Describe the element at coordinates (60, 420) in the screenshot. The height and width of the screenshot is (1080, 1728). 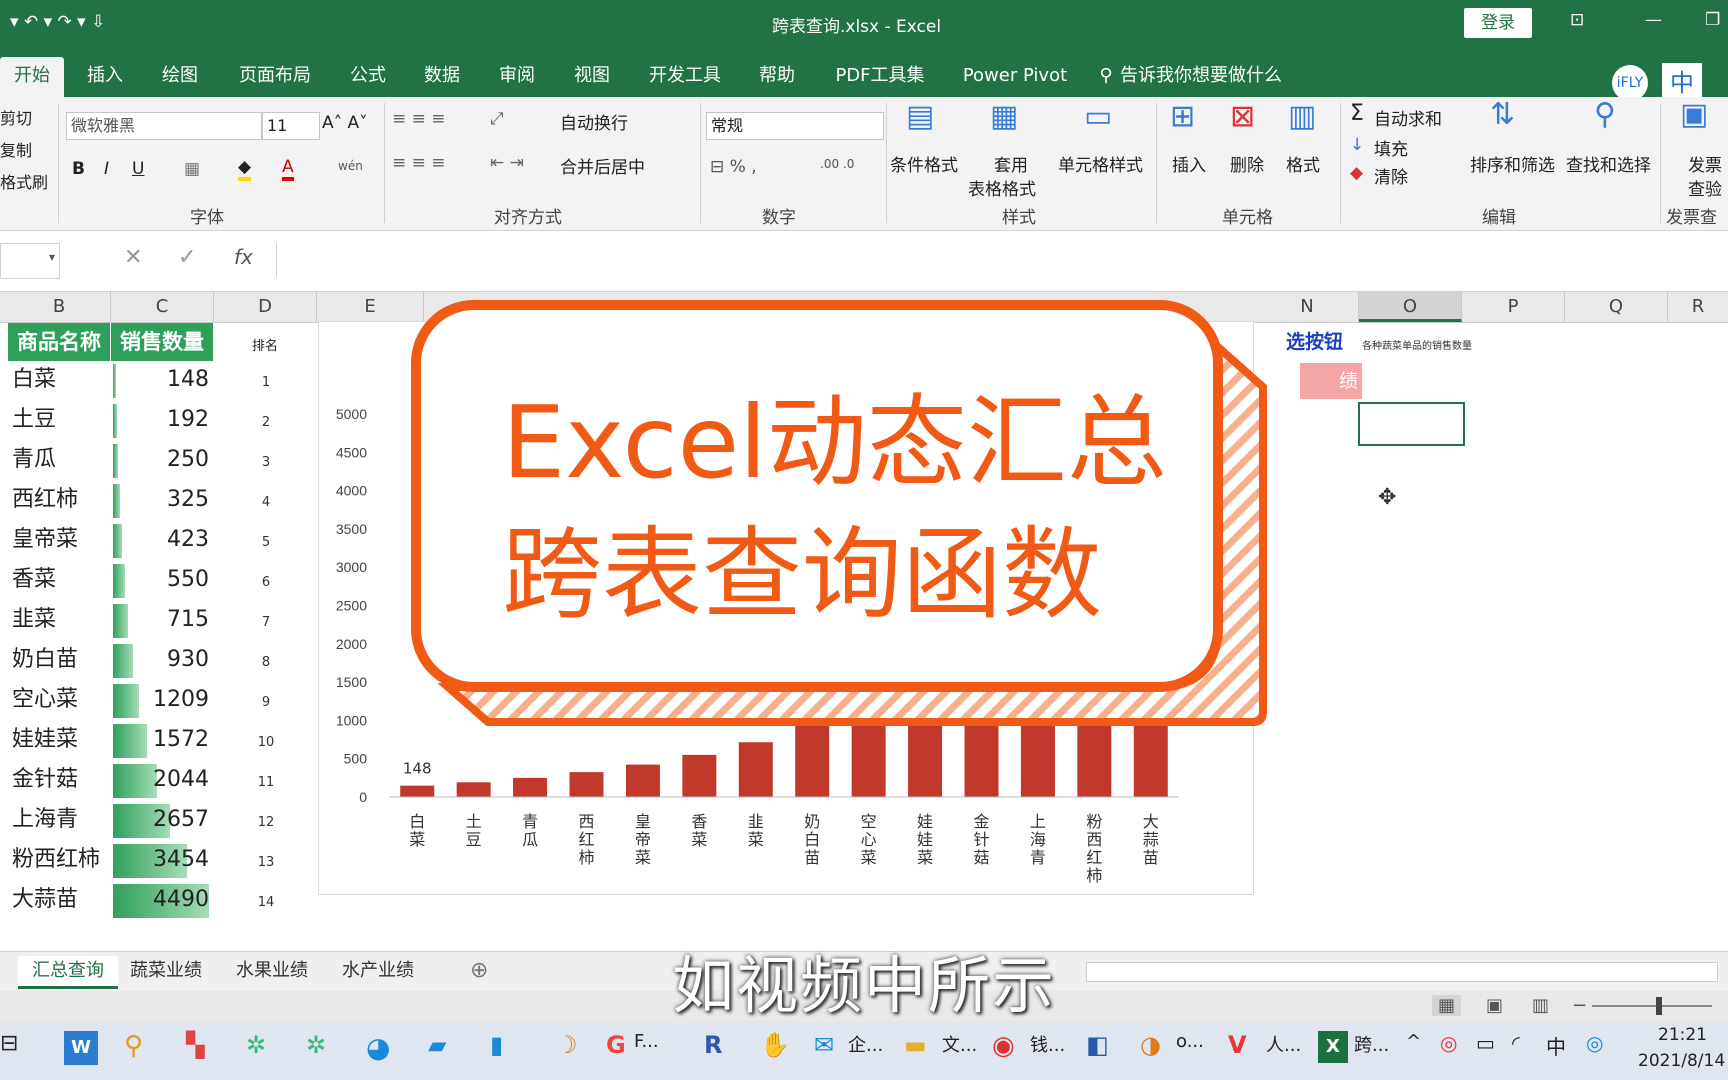
I see `product-name-cell: 土豆` at that location.